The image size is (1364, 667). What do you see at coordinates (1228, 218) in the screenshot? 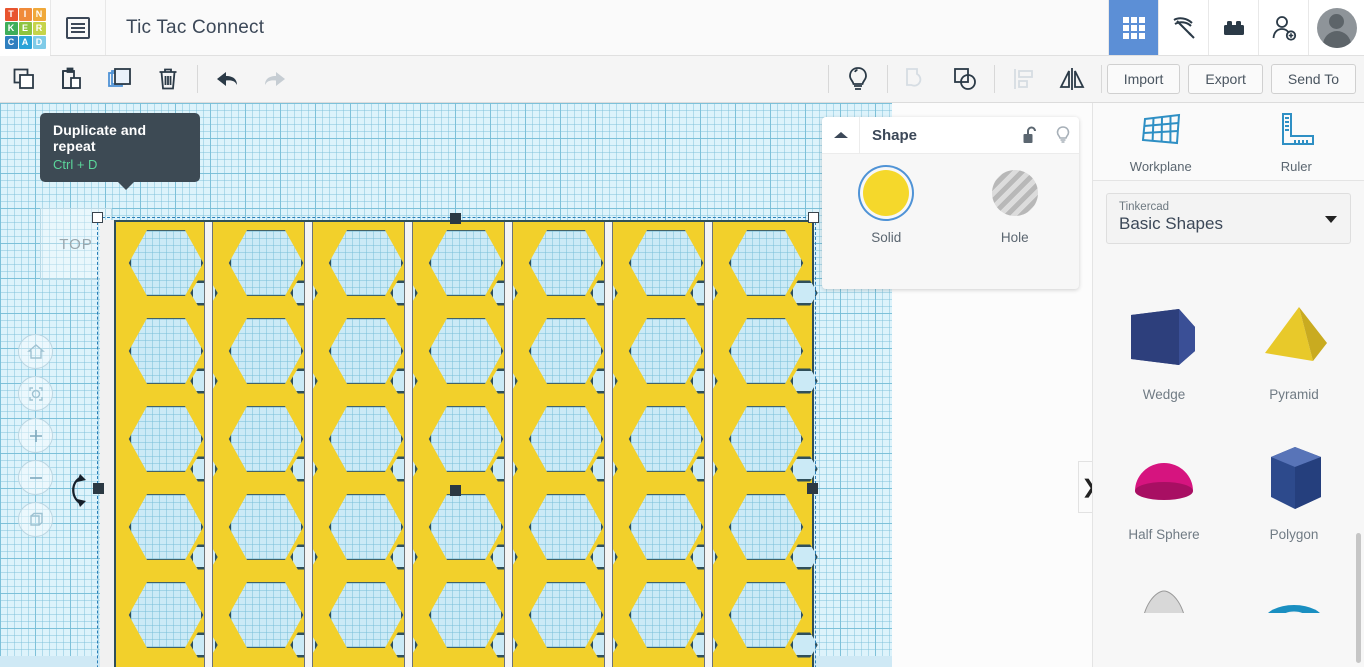
I see `shape-library-select: Tinkercad Basic Shapes` at bounding box center [1228, 218].